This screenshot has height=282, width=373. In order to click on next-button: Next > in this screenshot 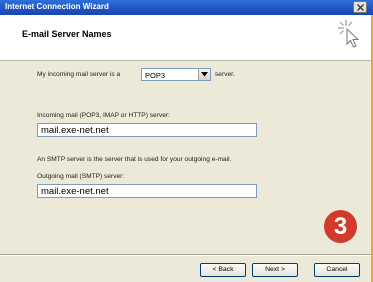, I will do `click(275, 270)`.